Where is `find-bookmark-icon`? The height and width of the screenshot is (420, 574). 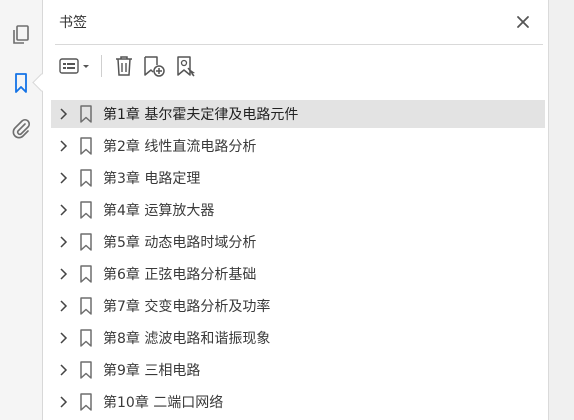
find-bookmark-icon is located at coordinates (186, 66).